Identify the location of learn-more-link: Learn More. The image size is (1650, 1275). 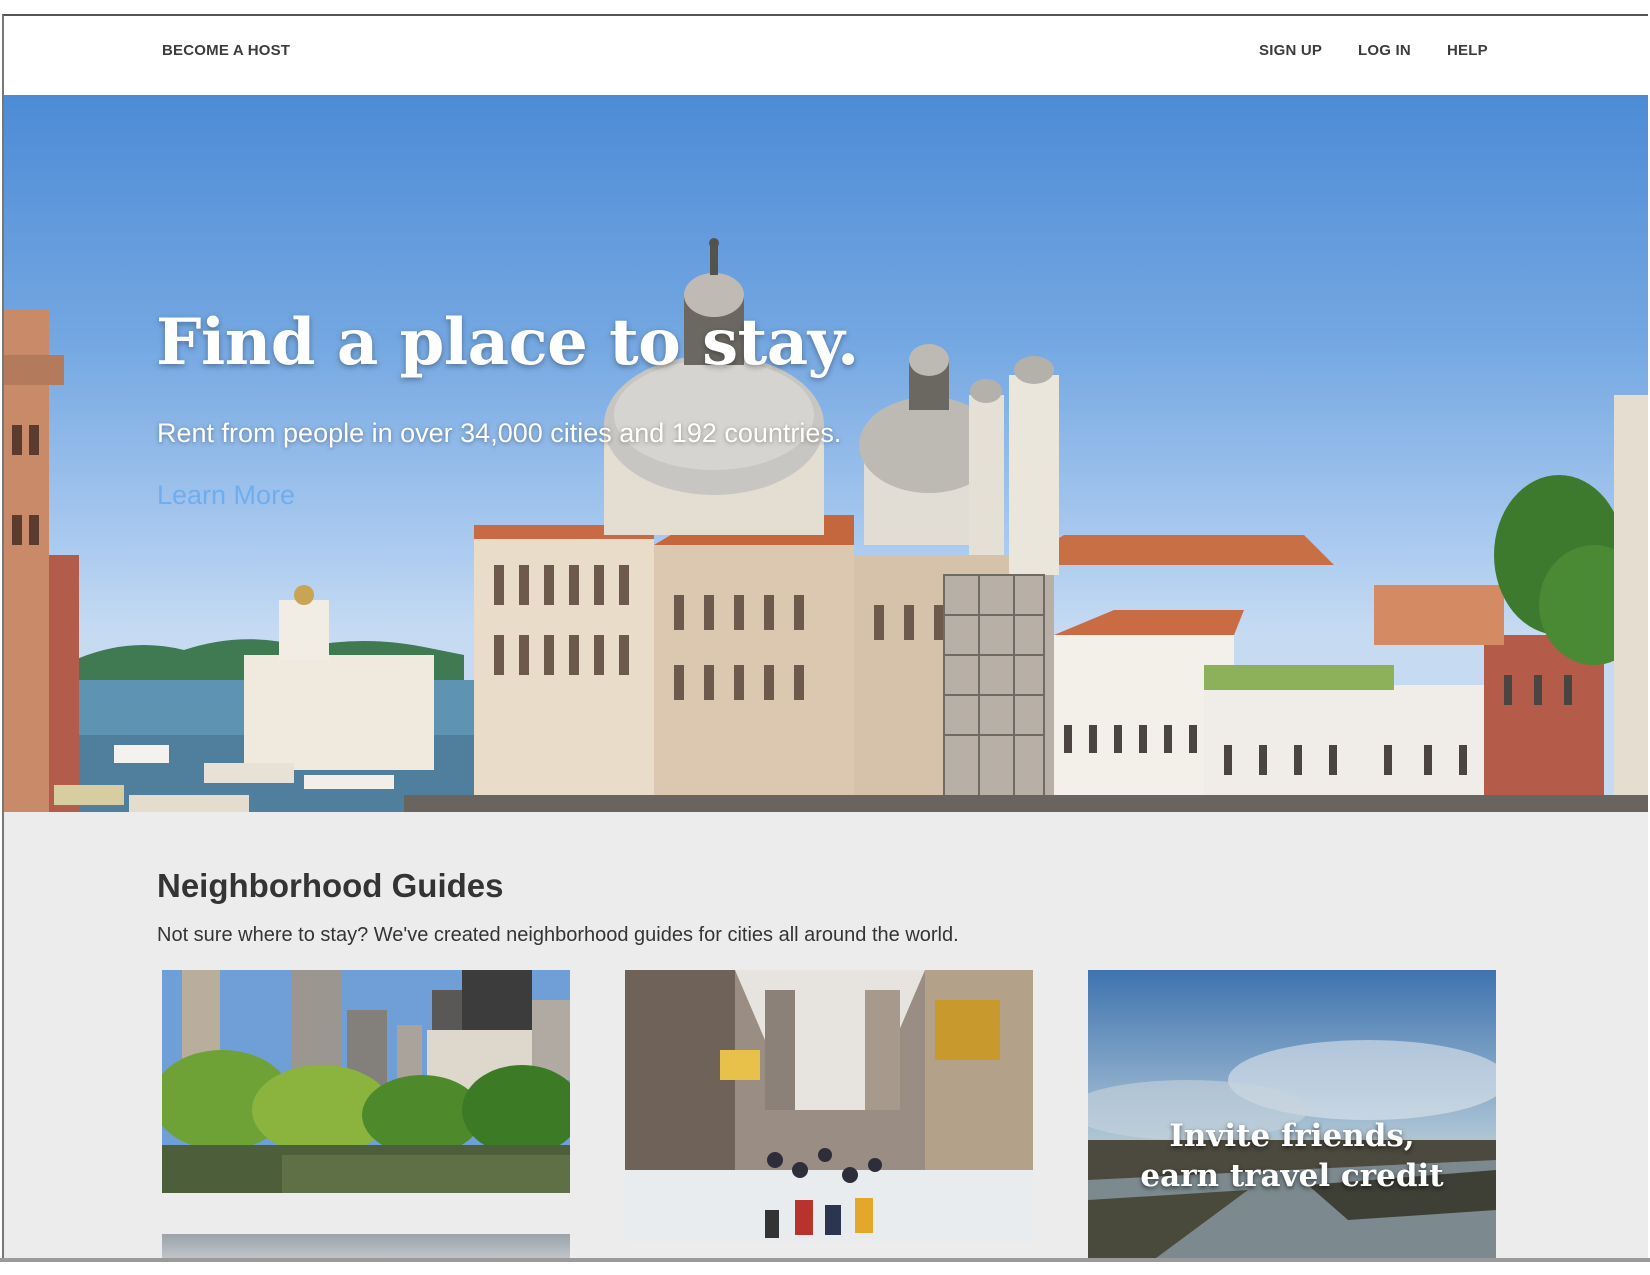
(226, 495).